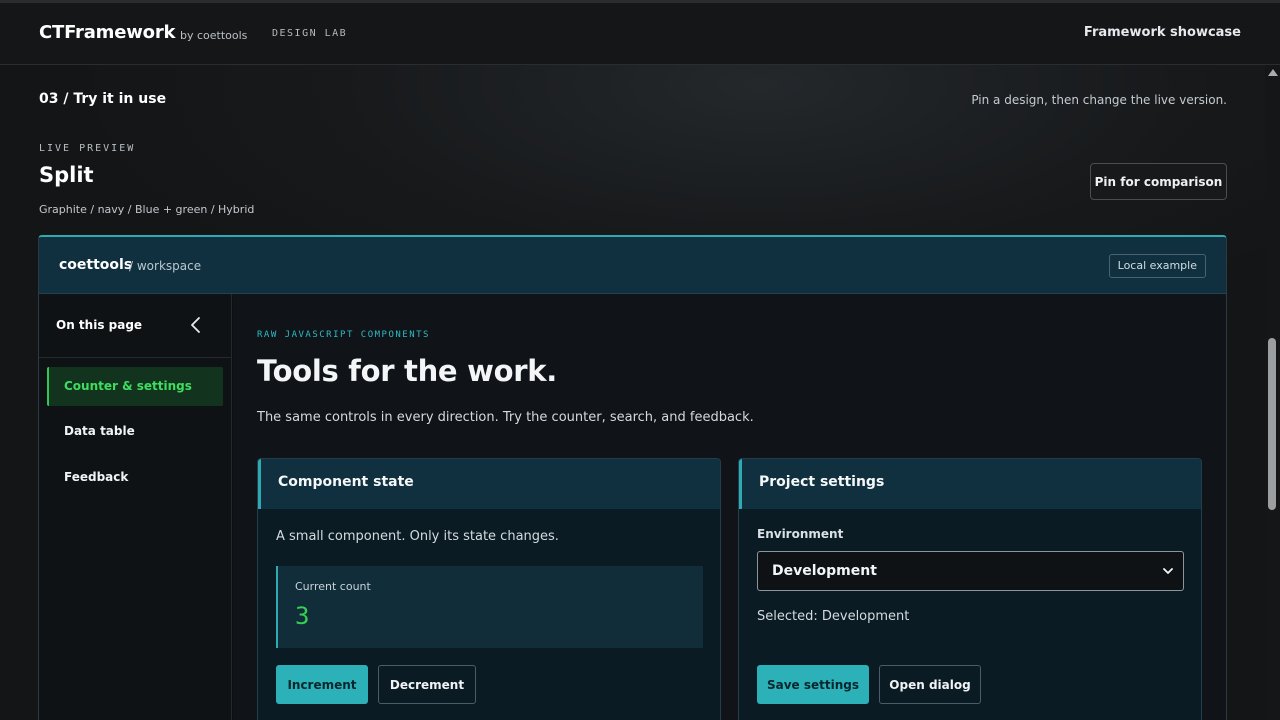  What do you see at coordinates (135, 357) in the screenshot?
I see `sidebar-divider` at bounding box center [135, 357].